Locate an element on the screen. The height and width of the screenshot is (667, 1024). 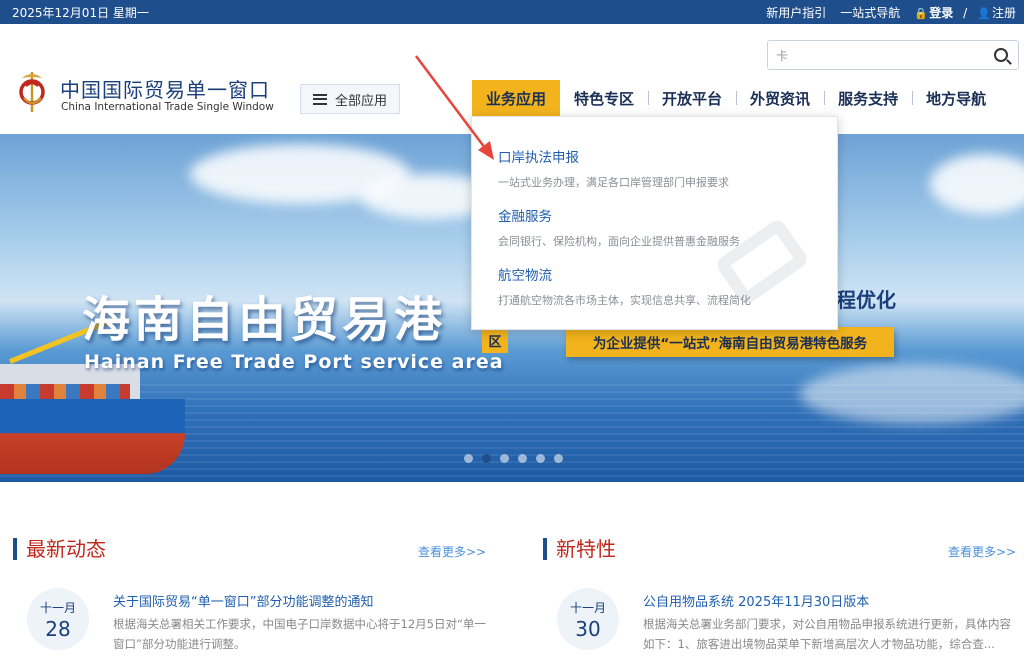
date-badge: 十一月 30 is located at coordinates (588, 619).